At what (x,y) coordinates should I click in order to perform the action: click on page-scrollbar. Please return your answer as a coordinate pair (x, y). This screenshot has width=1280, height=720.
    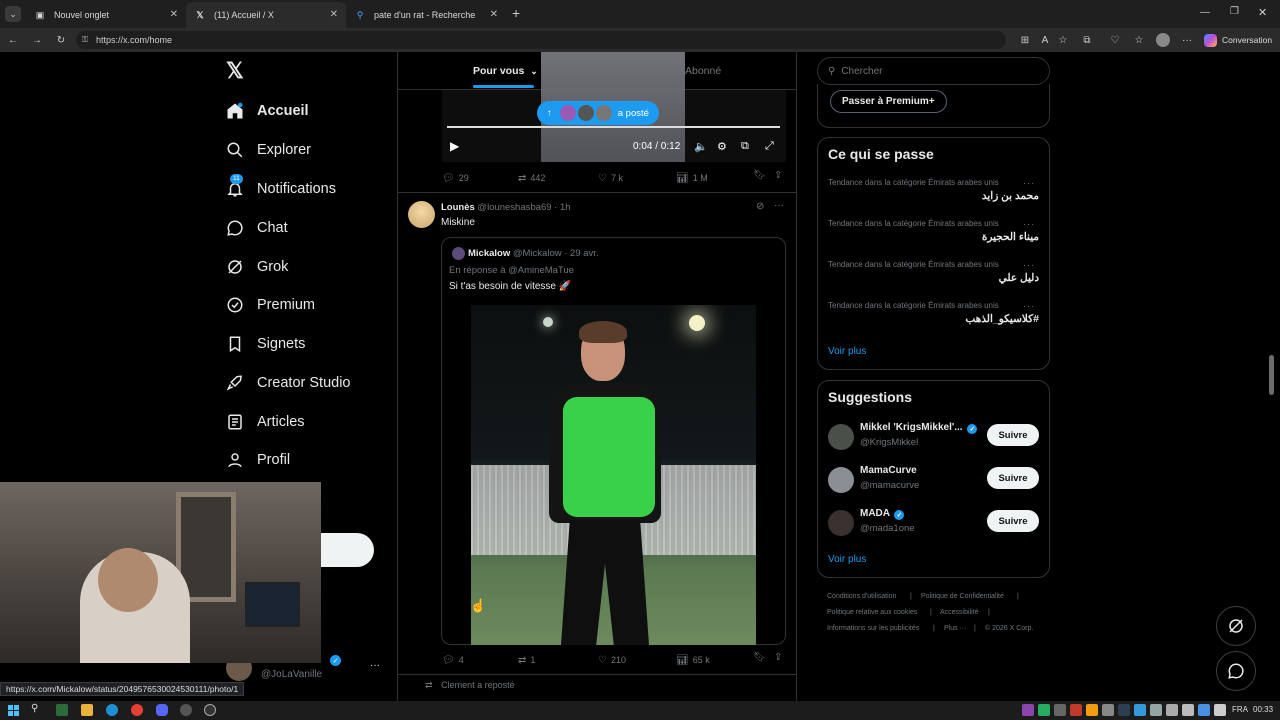
    Looking at the image, I should click on (1271, 375).